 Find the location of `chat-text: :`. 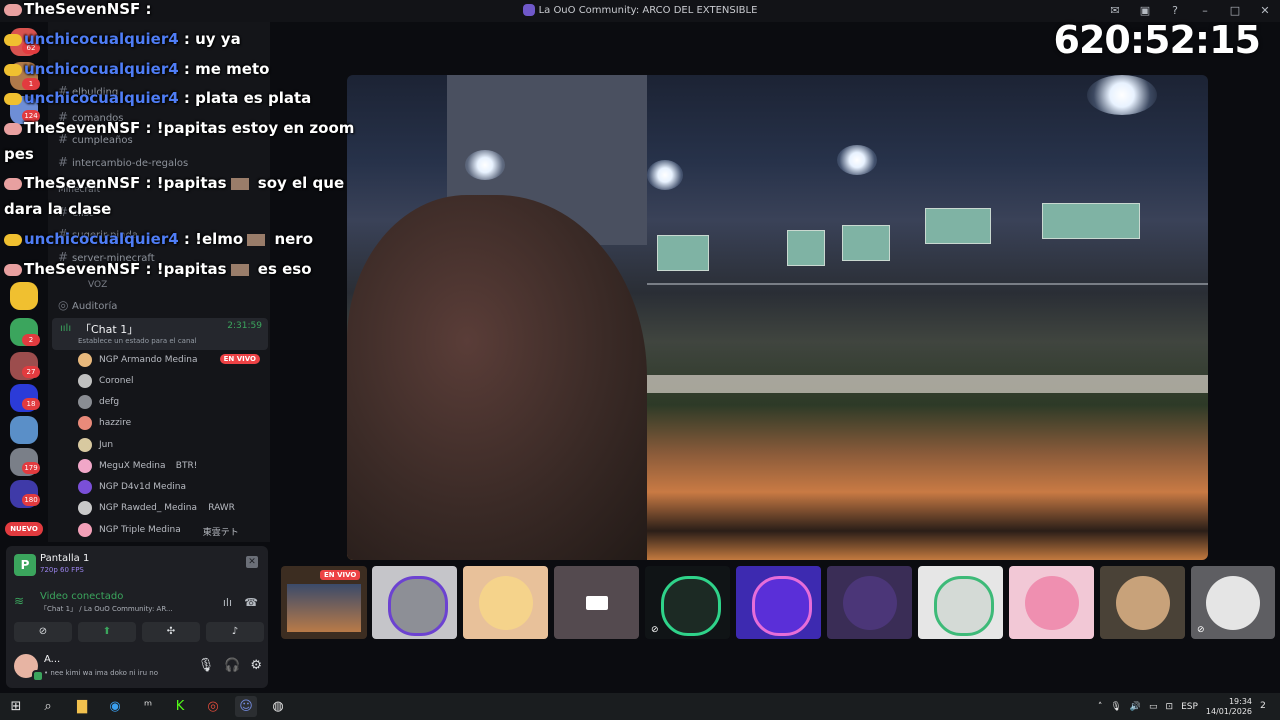

chat-text: : is located at coordinates (146, 9).